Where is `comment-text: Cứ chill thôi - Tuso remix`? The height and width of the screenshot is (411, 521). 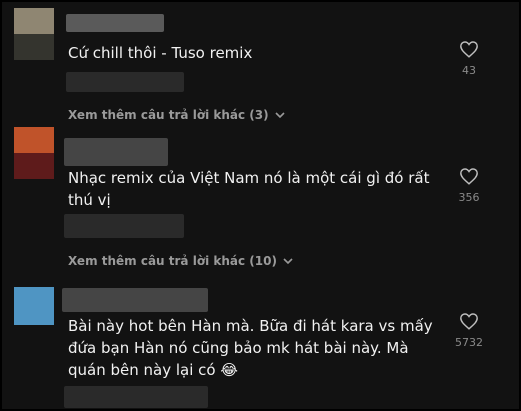
comment-text: Cứ chill thôi - Tuso remix is located at coordinates (160, 53).